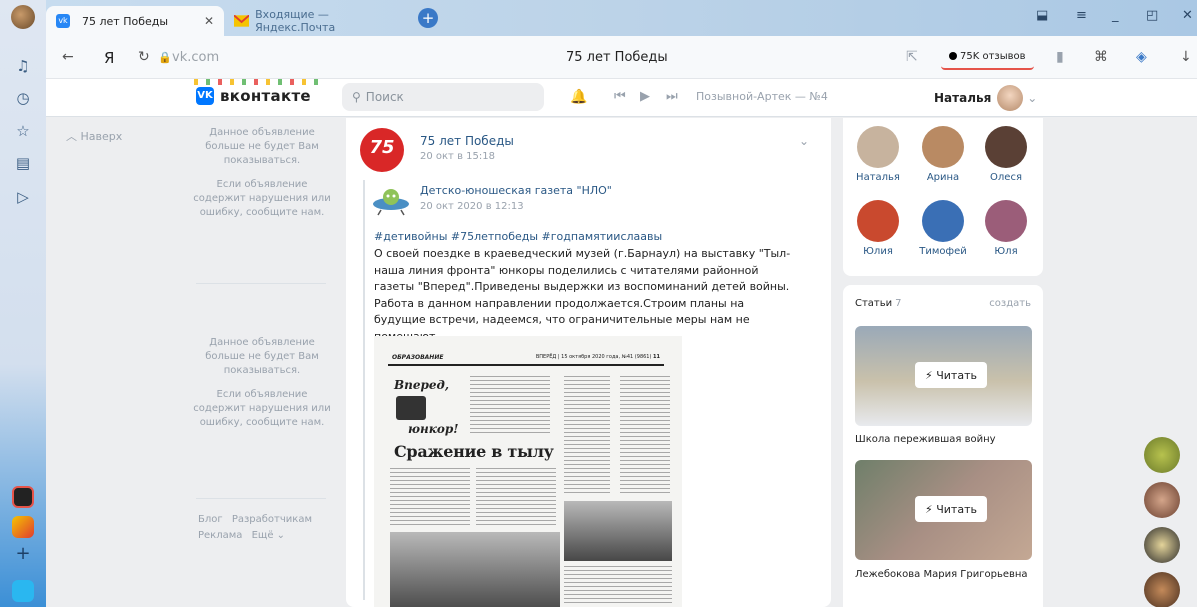 This screenshot has width=1197, height=607. I want to click on up-link-label: Наверх, so click(101, 136).